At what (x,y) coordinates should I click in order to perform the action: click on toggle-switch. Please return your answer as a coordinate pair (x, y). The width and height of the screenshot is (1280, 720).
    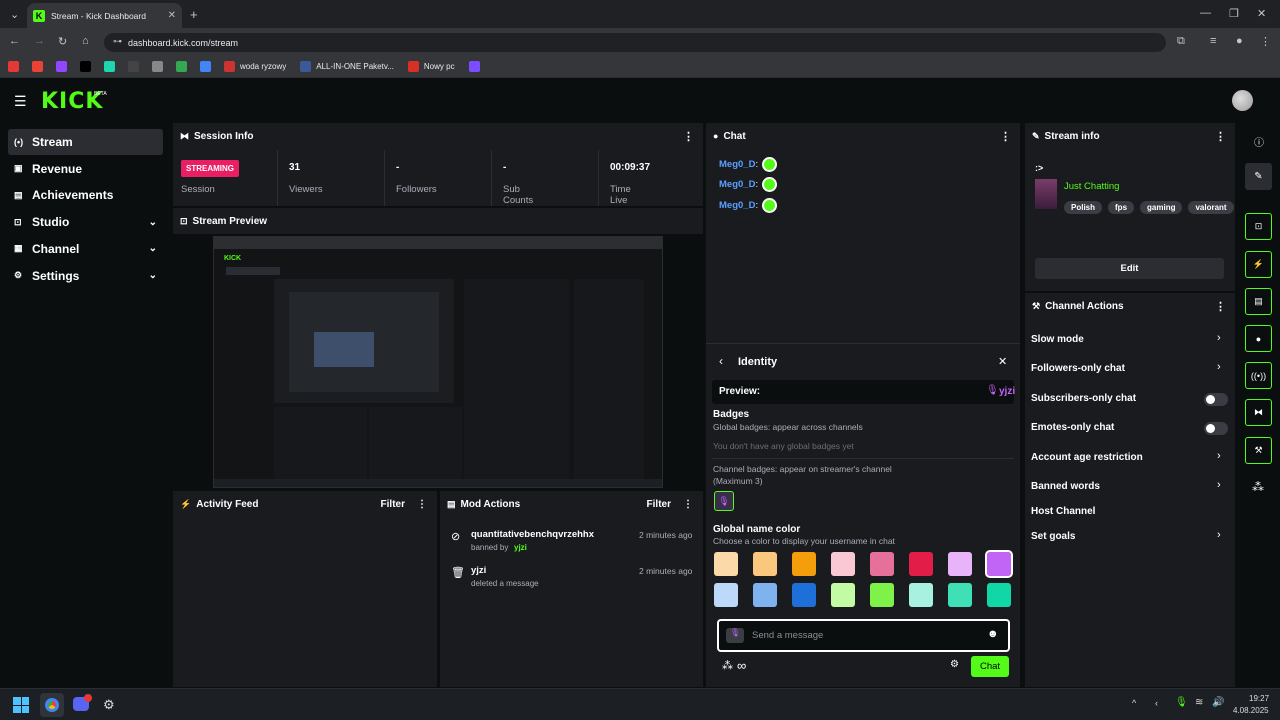
    Looking at the image, I should click on (1216, 428).